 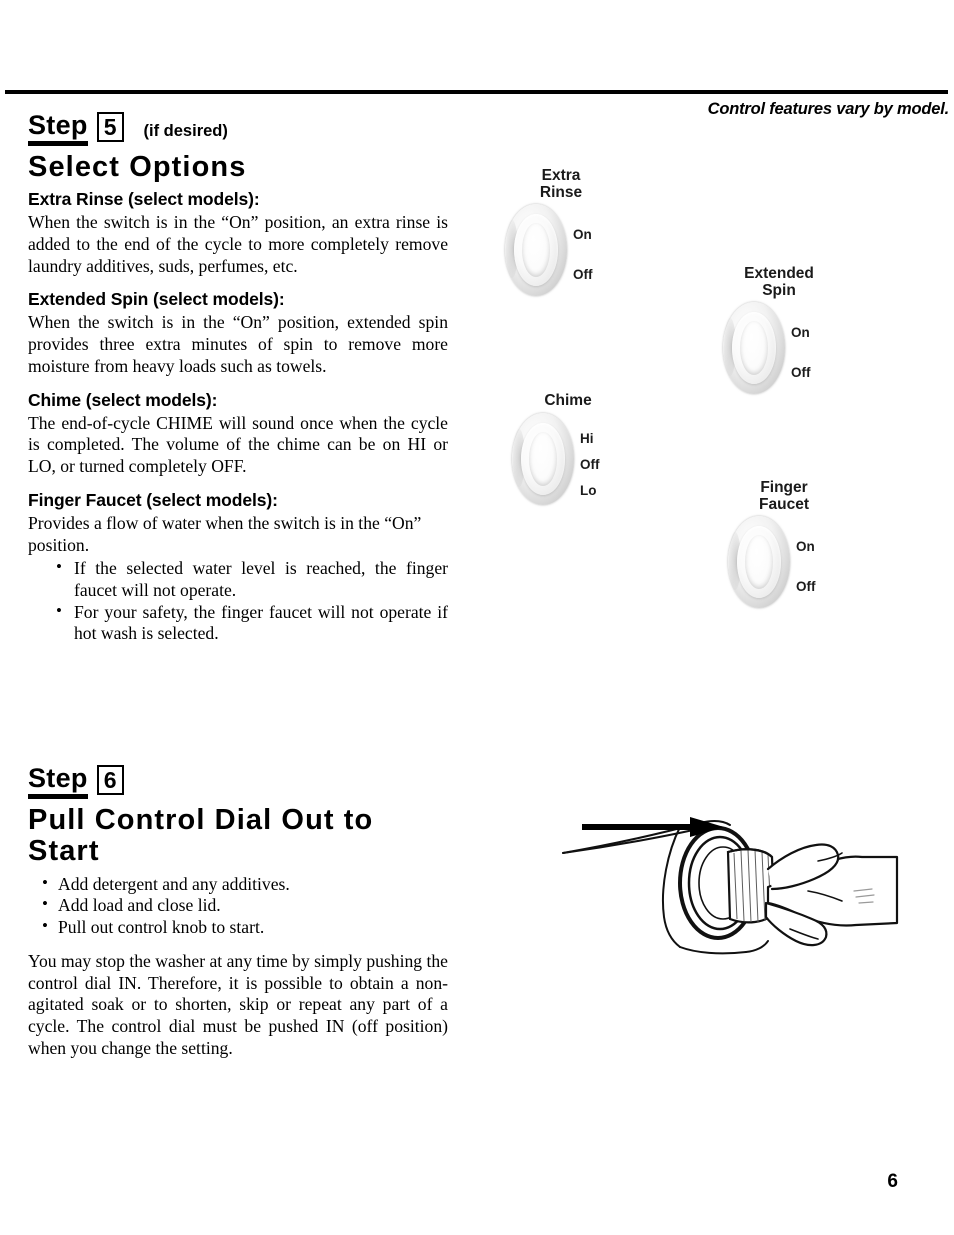 I want to click on switch-figure-finger-faucet: Finger Faucet On Off, so click(x=784, y=544).